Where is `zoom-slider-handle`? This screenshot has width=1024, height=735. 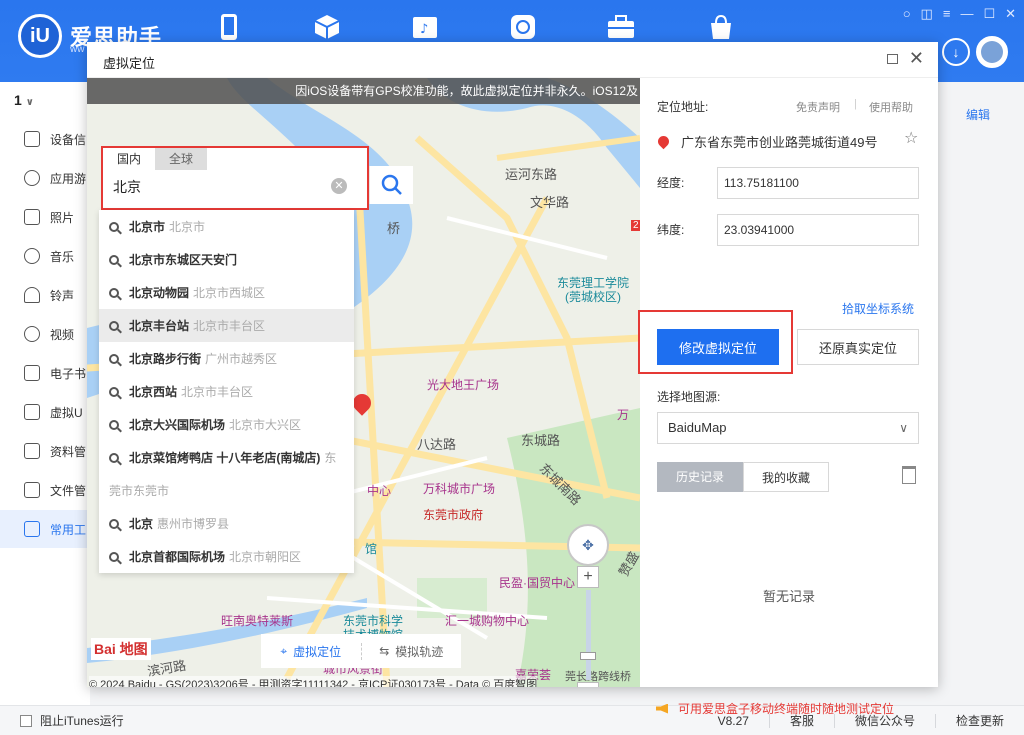 zoom-slider-handle is located at coordinates (588, 656).